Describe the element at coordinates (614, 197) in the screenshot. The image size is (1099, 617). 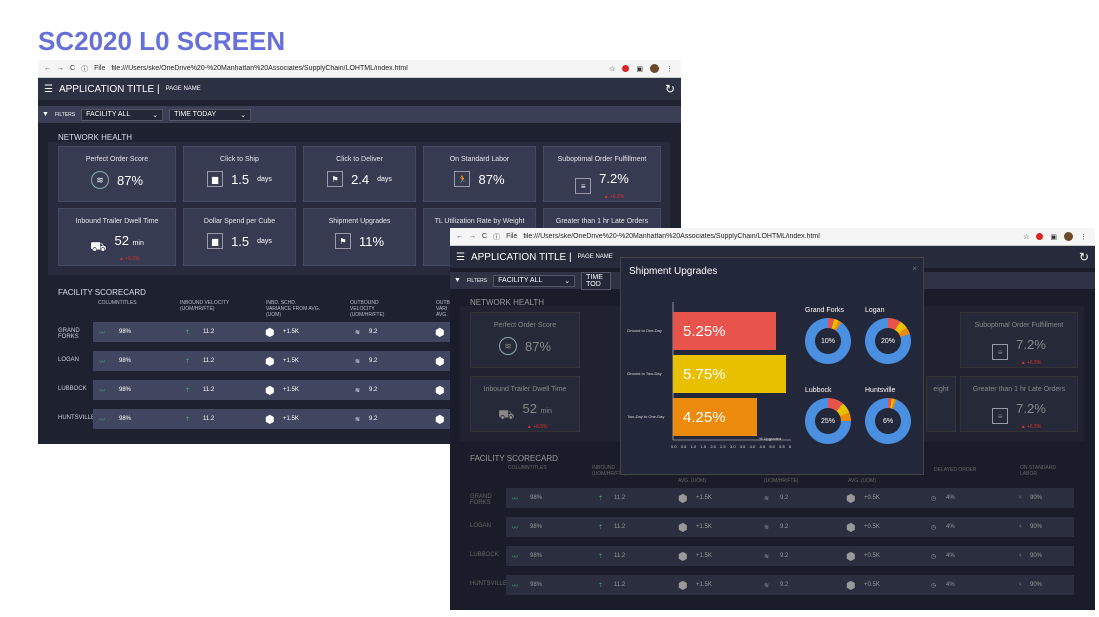
I see `card-delta: ▲ +6.5%` at that location.